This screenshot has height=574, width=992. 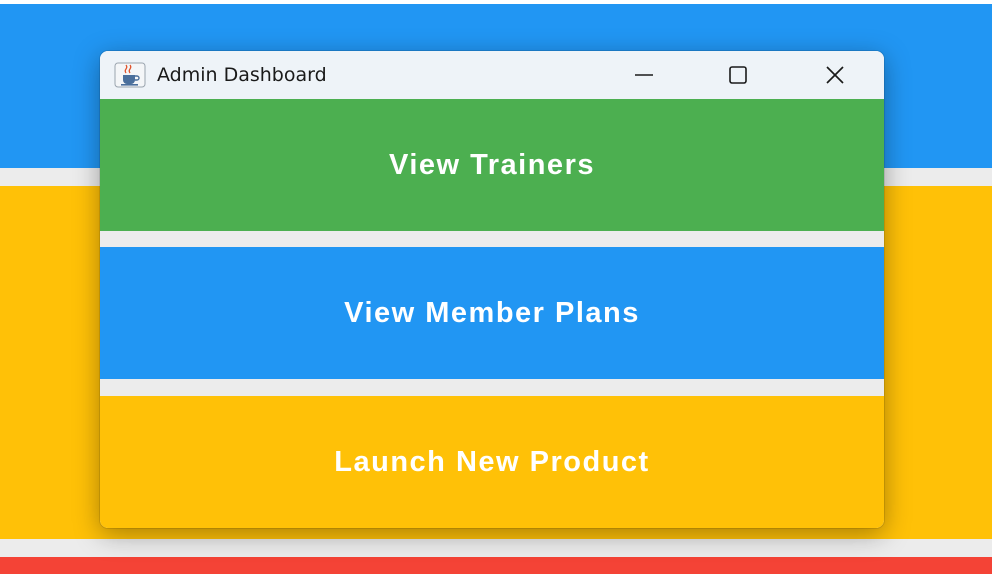 What do you see at coordinates (130, 75) in the screenshot?
I see `java-cup-icon` at bounding box center [130, 75].